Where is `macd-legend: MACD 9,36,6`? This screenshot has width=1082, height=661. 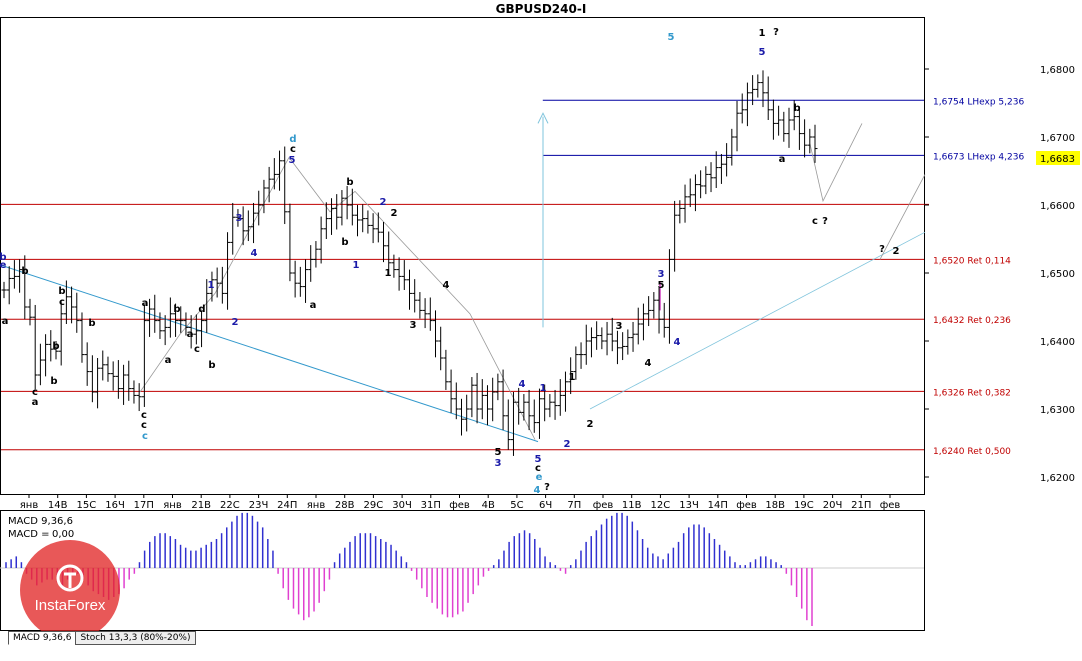 macd-legend: MACD 9,36,6 is located at coordinates (40, 521).